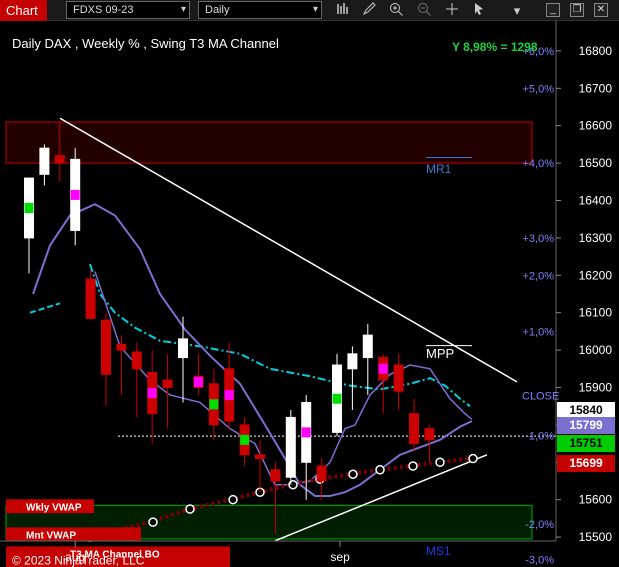 The width and height of the screenshot is (619, 567). Describe the element at coordinates (596, 88) in the screenshot. I see `price-tick-label: 16700` at that location.